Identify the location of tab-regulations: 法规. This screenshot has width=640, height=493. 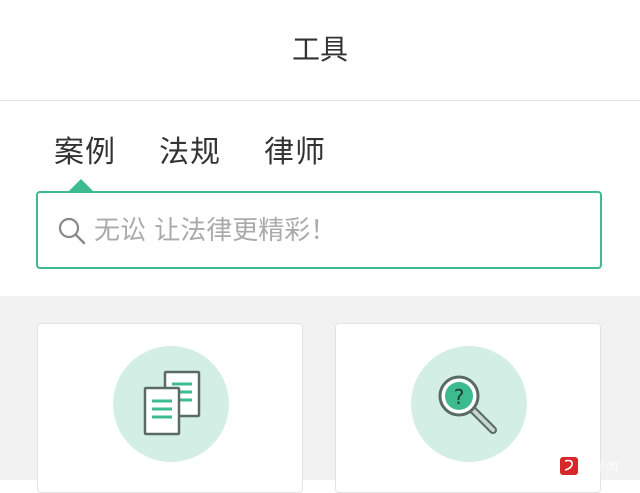
(190, 149).